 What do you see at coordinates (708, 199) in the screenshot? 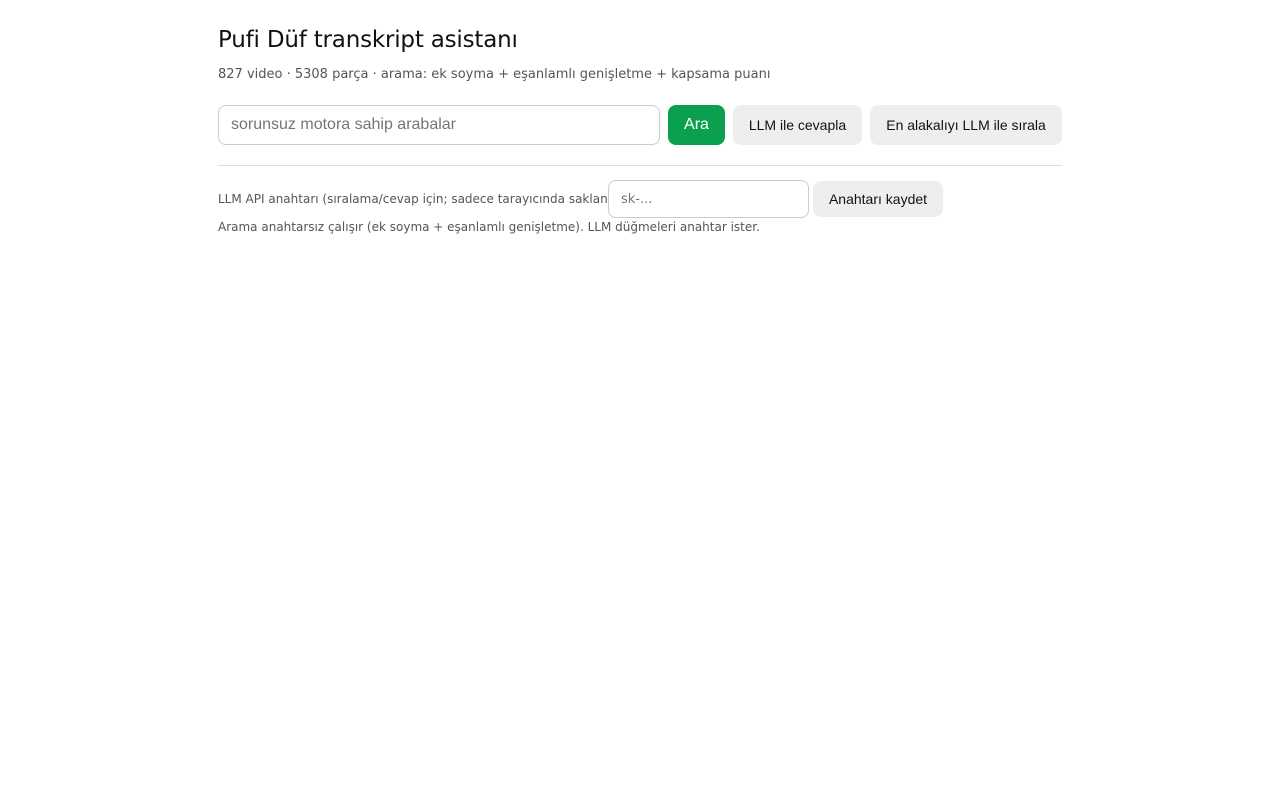
I see `api-key-input` at bounding box center [708, 199].